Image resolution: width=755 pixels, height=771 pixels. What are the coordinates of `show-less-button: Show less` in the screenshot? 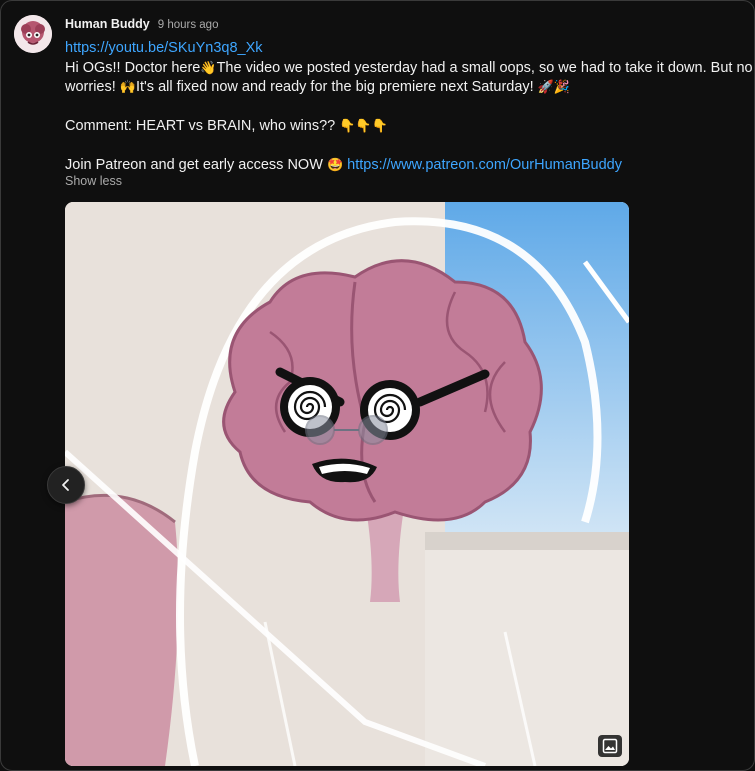 It's located at (93, 181).